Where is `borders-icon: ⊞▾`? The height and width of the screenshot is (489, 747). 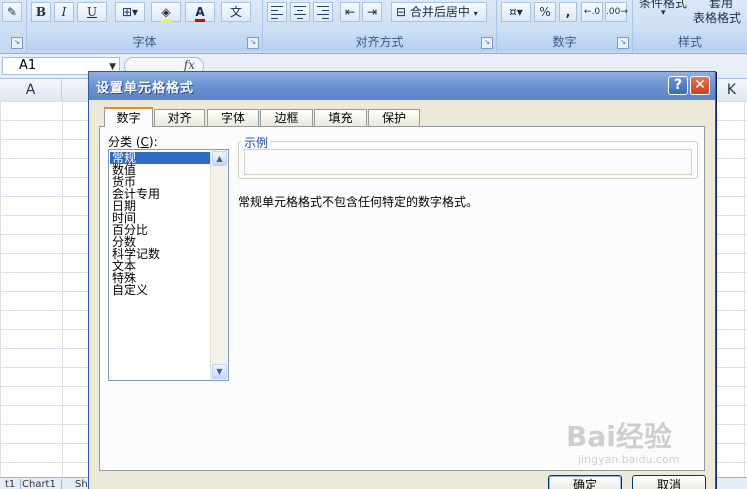
borders-icon: ⊞▾ is located at coordinates (130, 12).